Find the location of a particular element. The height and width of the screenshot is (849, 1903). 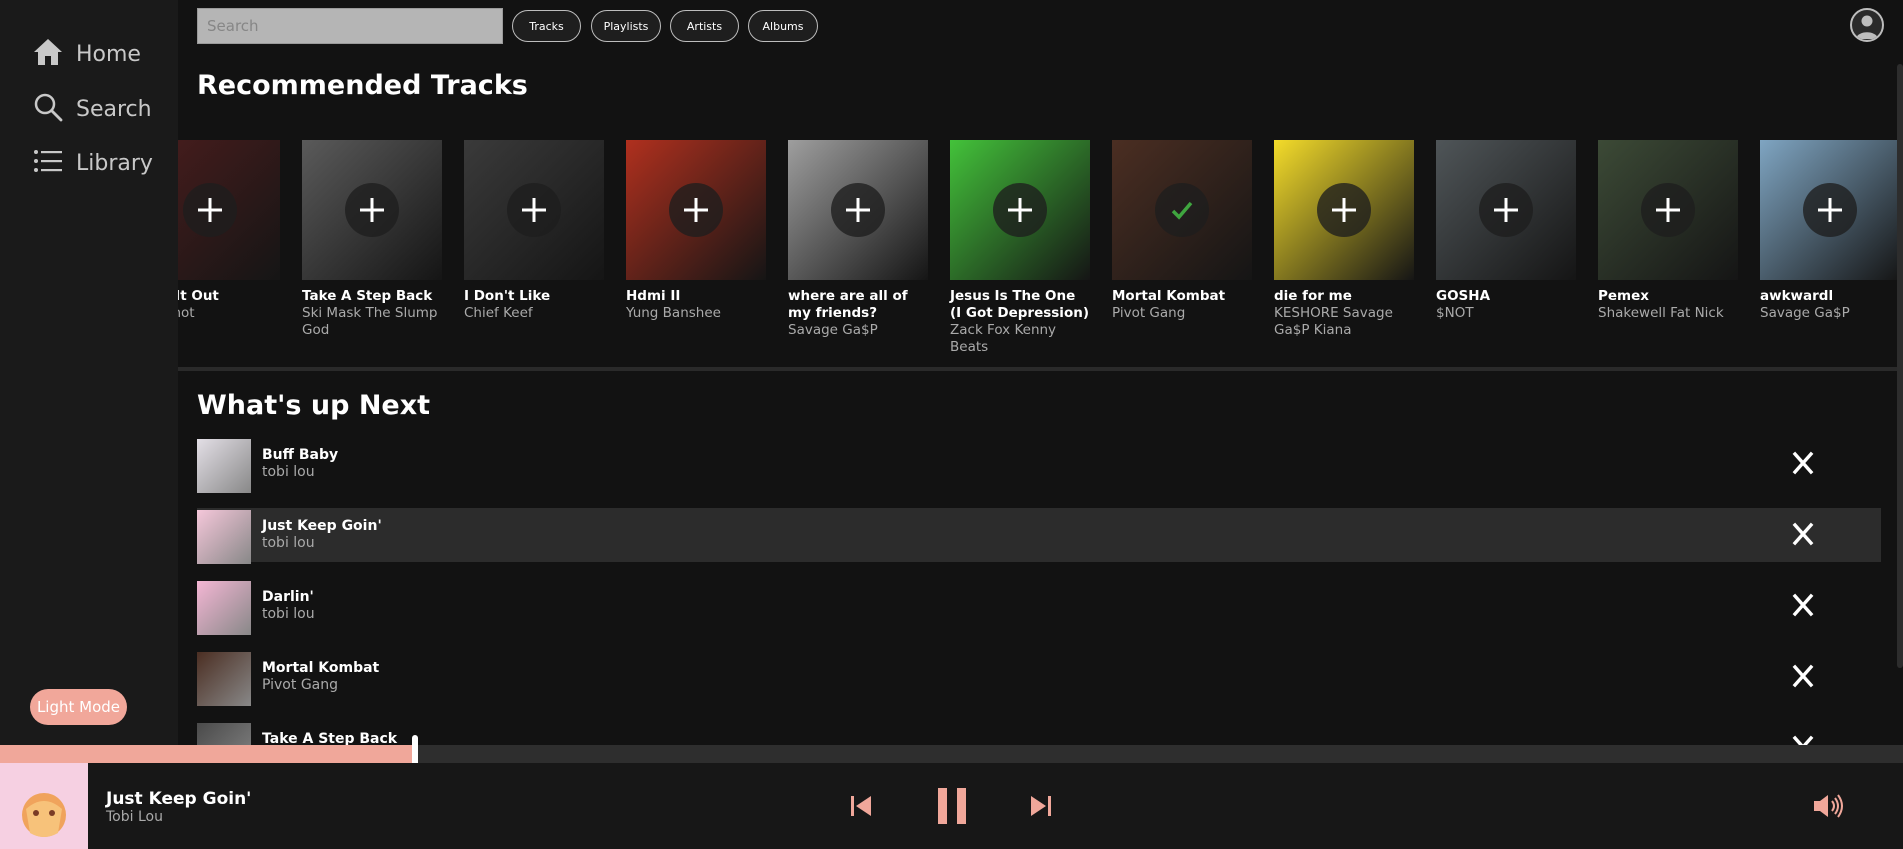

skip-forward-icon is located at coordinates (1041, 806).